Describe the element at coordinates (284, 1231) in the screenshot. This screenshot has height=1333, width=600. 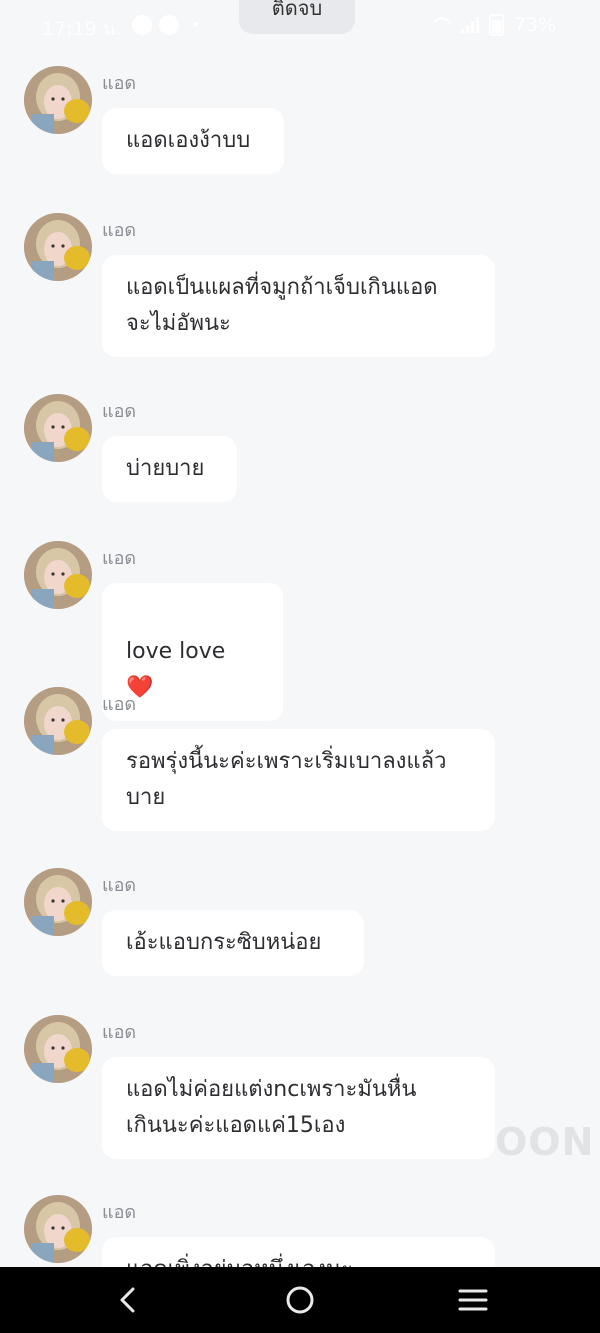
I see `chat-message: แอด แอดเพิ่งอยู่มอหนึ่งเองนะ` at that location.